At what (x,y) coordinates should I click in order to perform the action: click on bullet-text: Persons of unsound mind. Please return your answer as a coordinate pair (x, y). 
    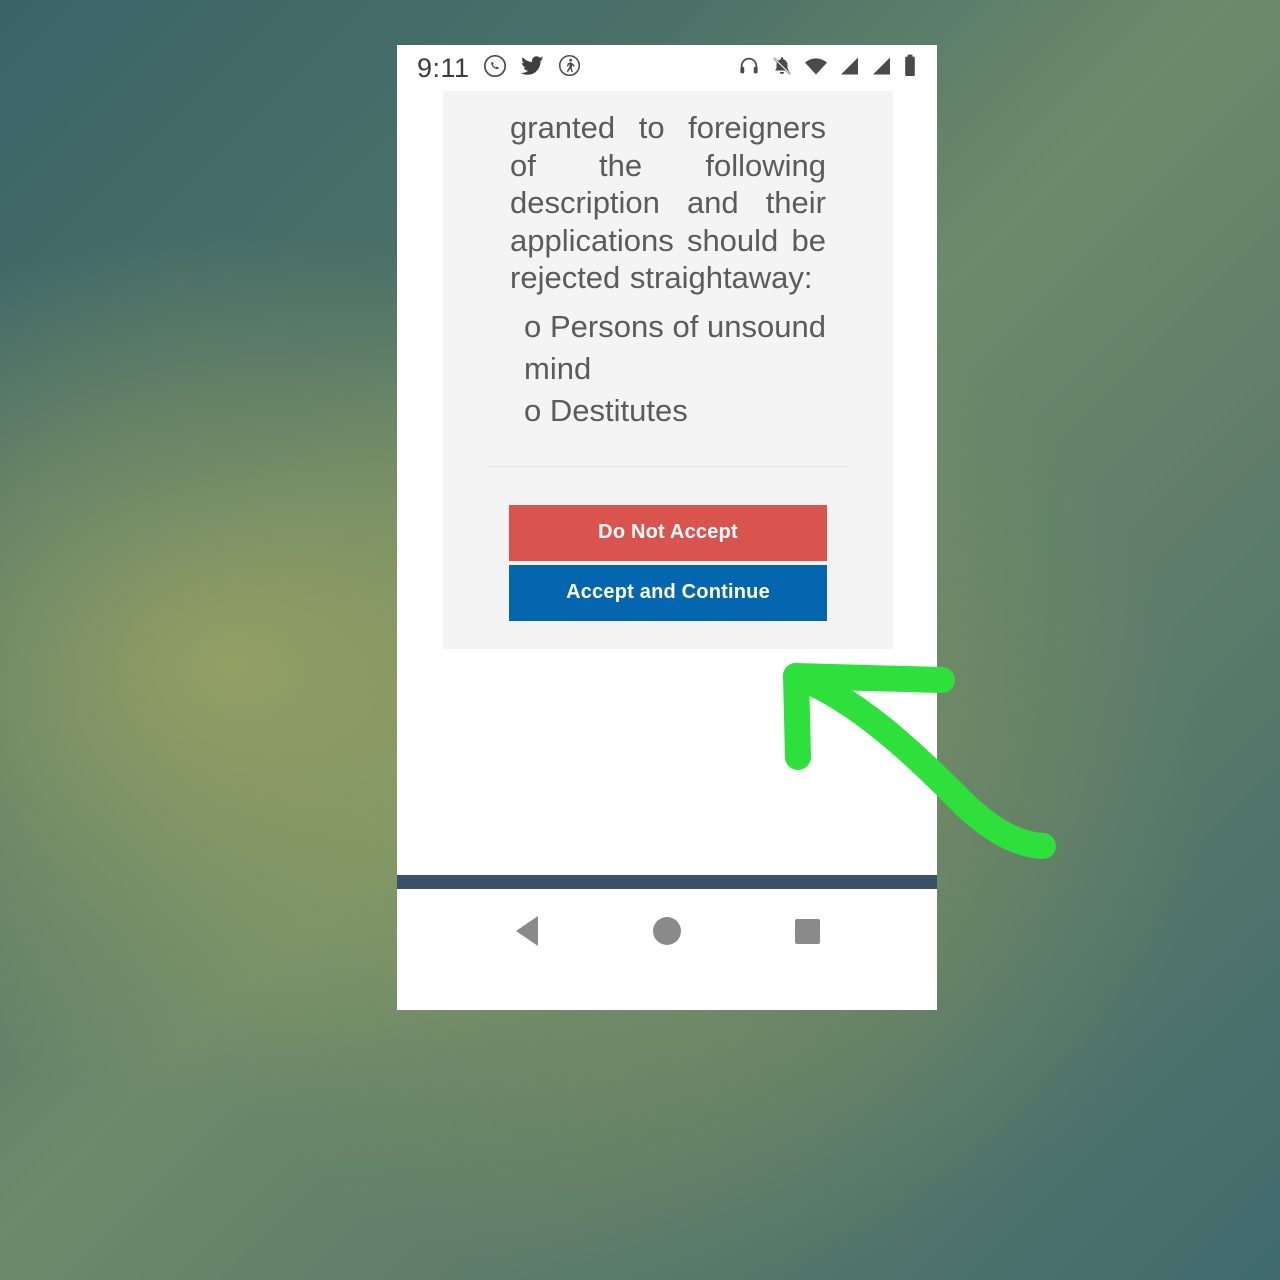
    Looking at the image, I should click on (675, 347).